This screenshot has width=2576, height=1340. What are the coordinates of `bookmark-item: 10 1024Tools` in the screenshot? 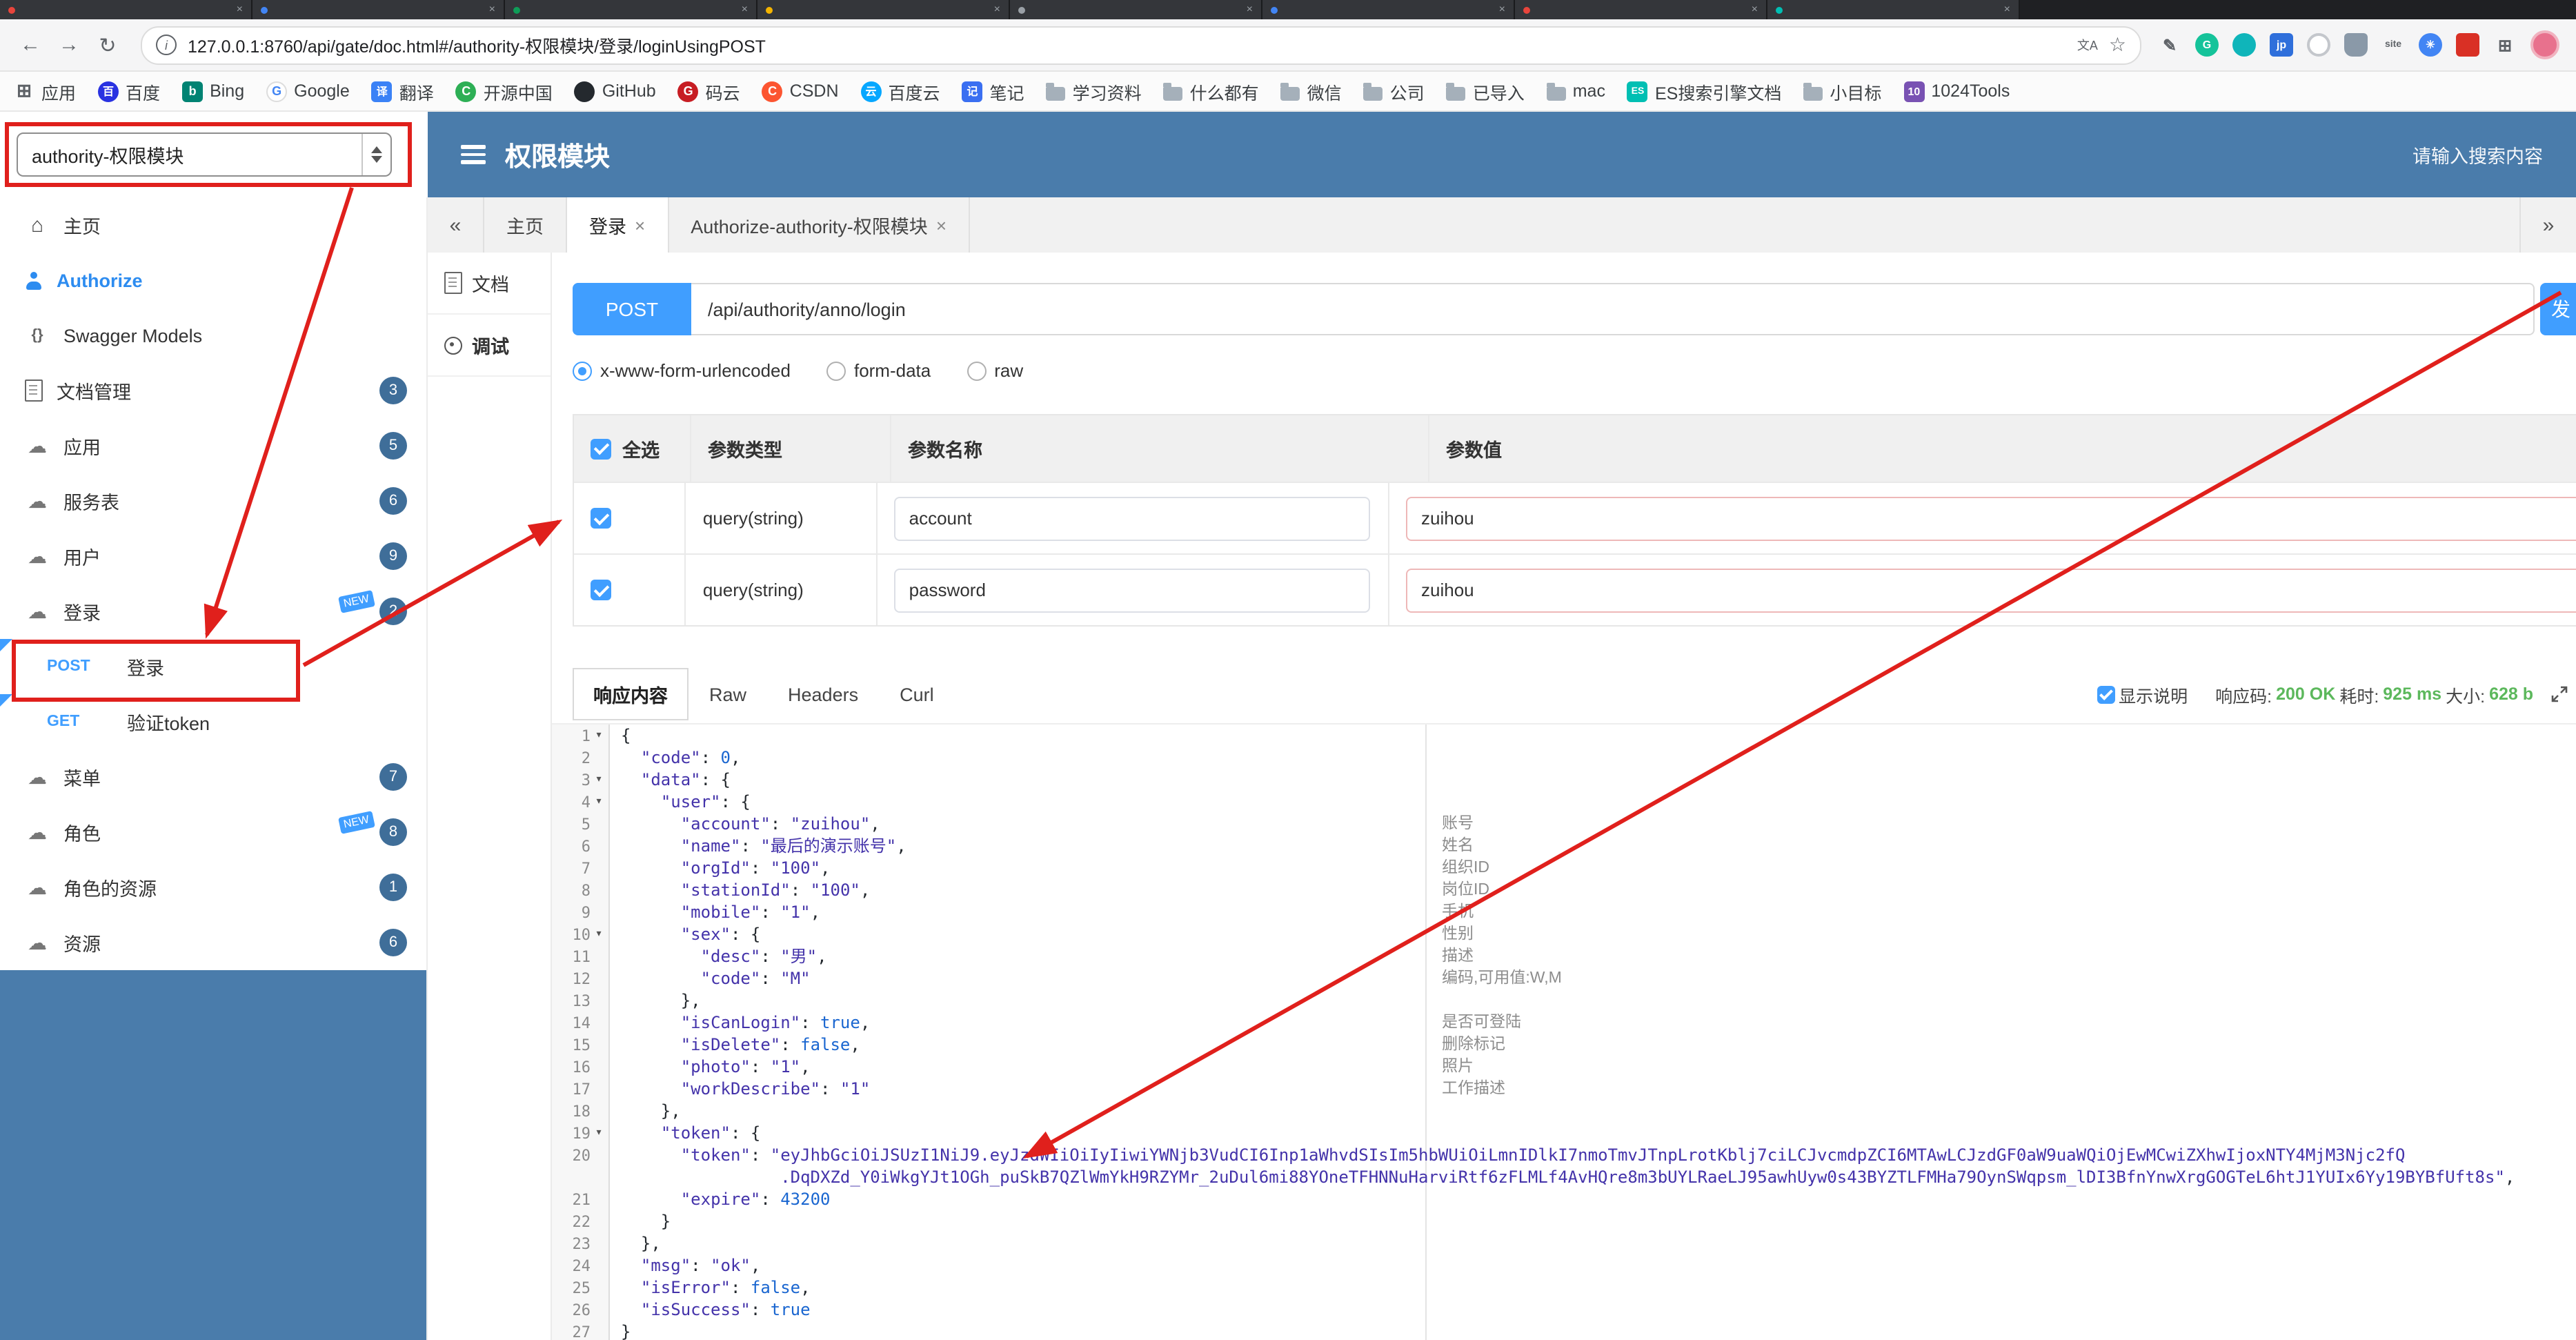 It's located at (1956, 91).